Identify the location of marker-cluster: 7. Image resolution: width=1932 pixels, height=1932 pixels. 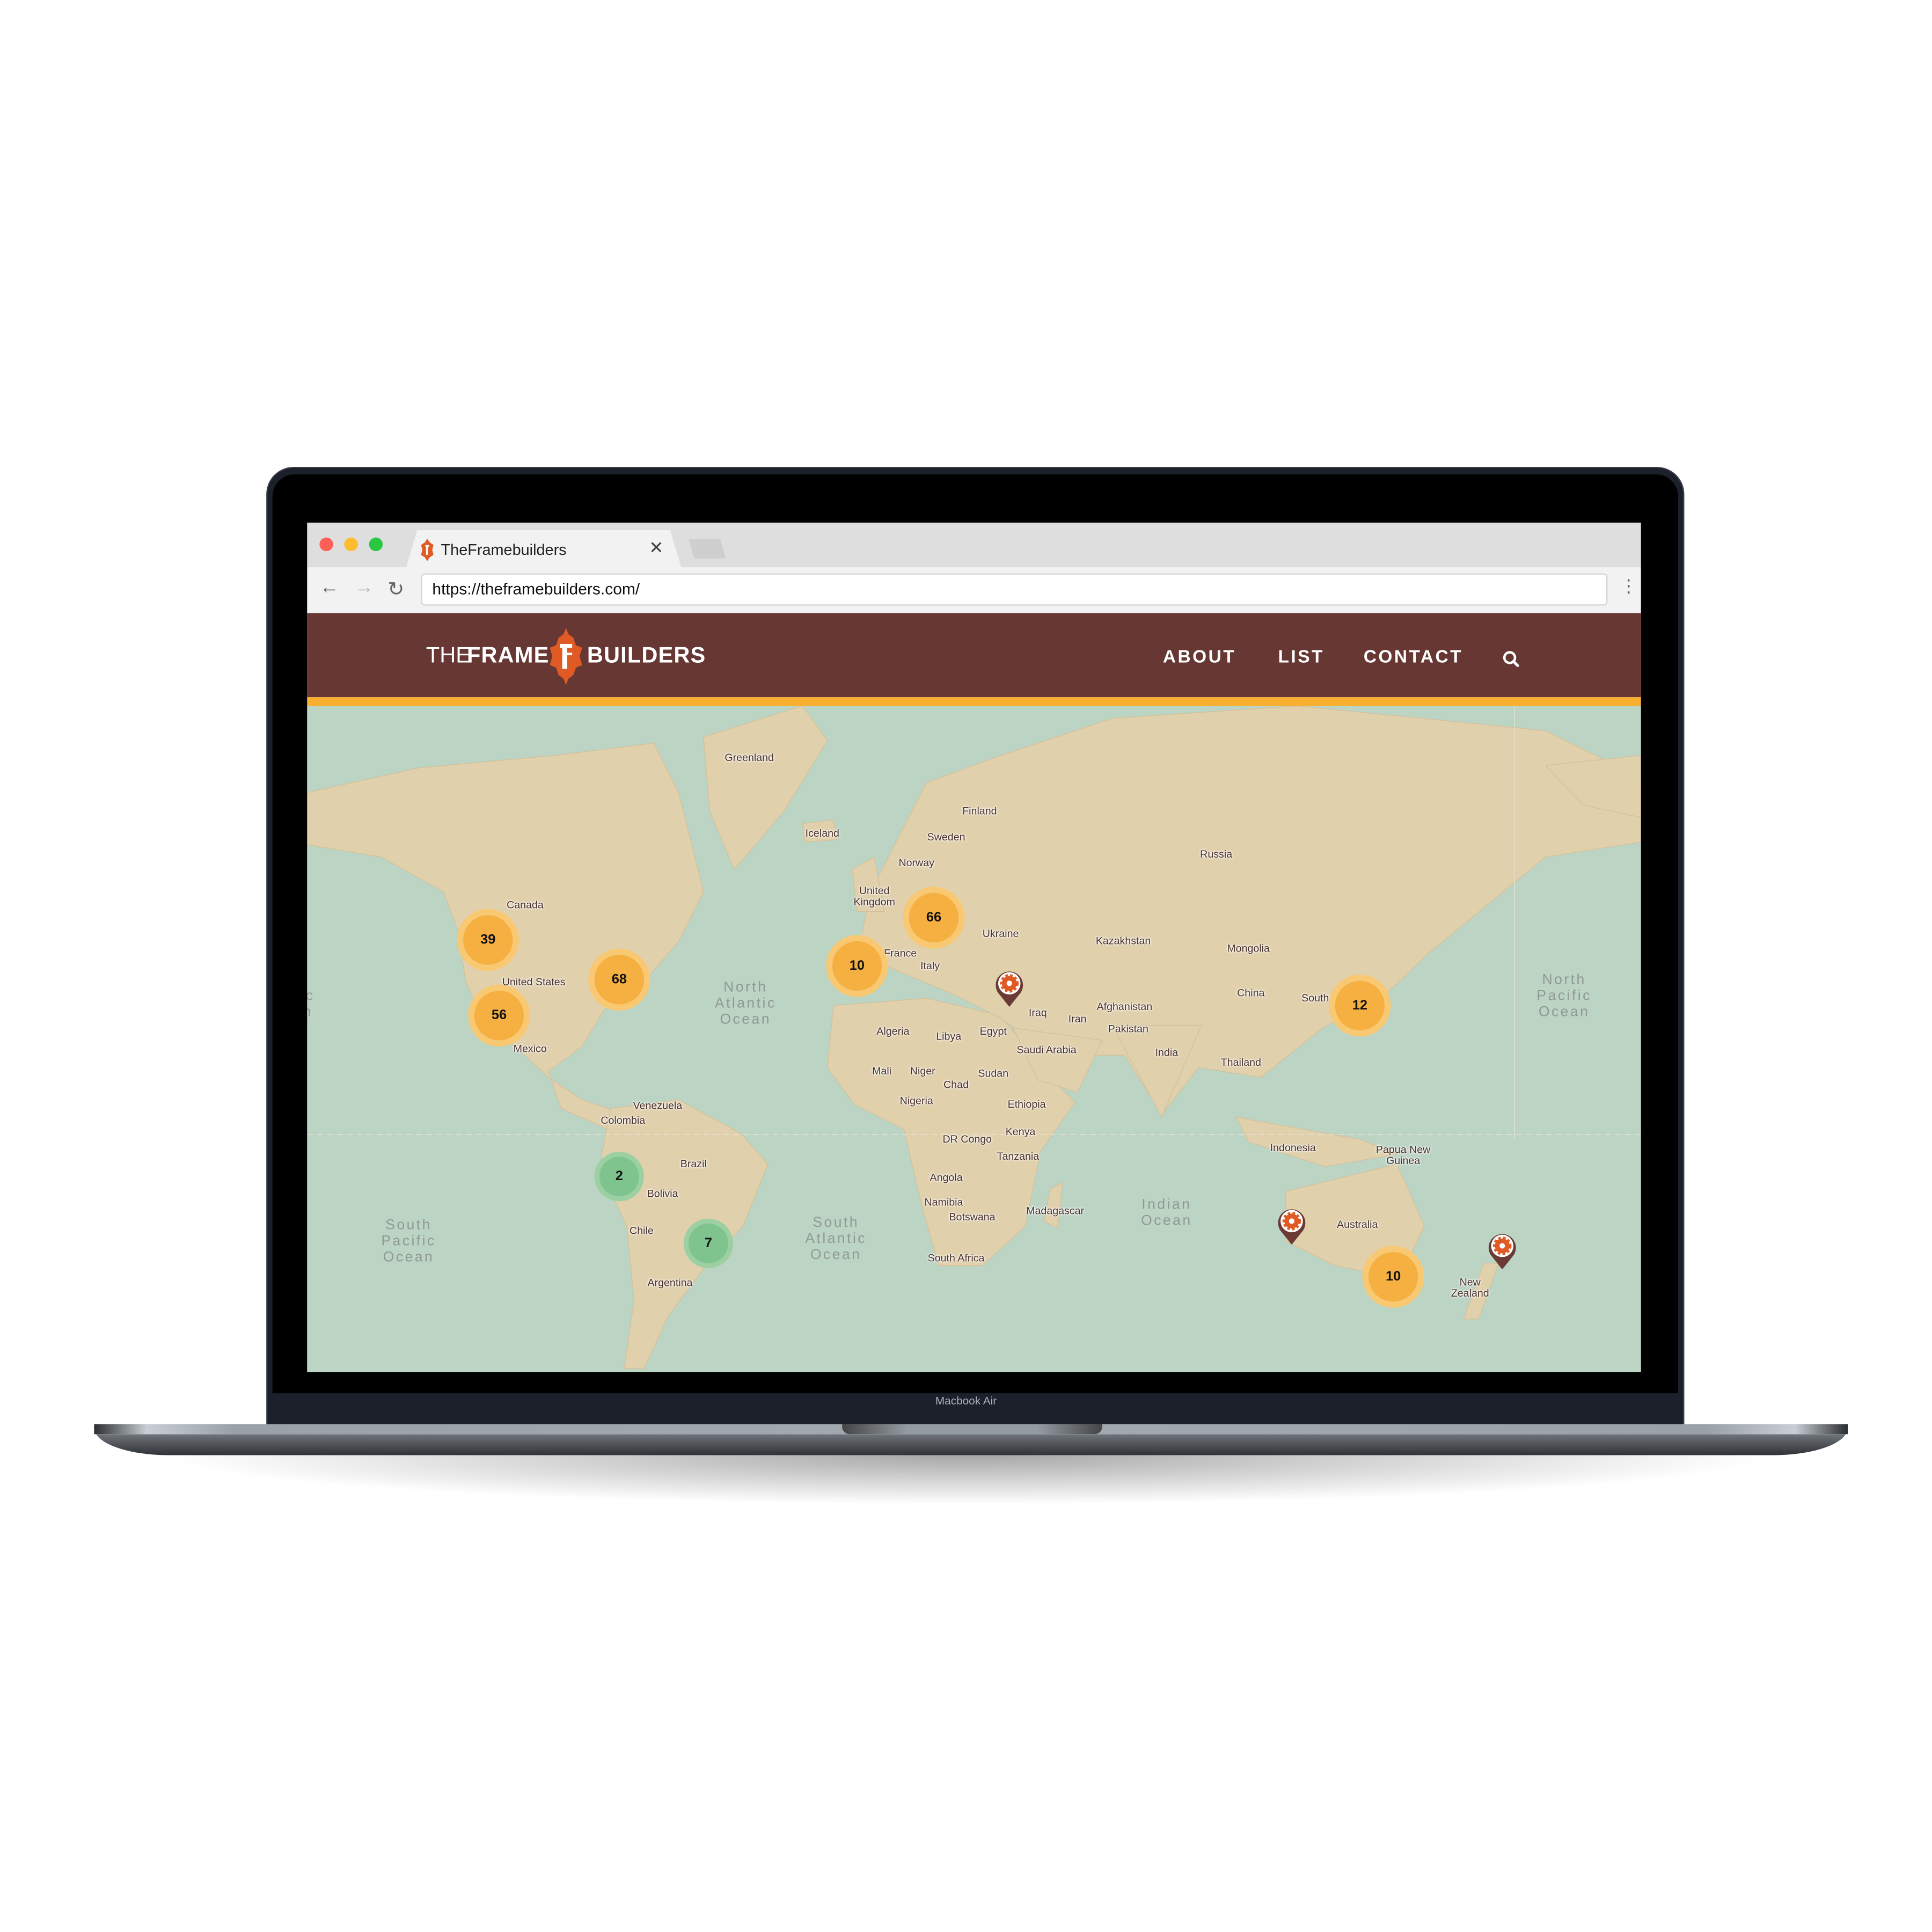
(708, 1243).